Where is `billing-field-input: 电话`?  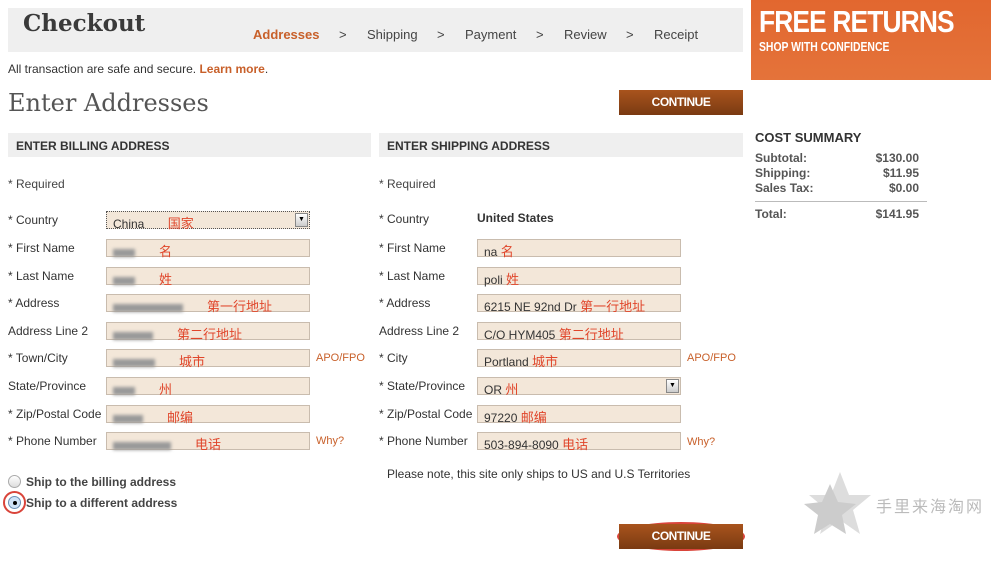 billing-field-input: 电话 is located at coordinates (208, 442).